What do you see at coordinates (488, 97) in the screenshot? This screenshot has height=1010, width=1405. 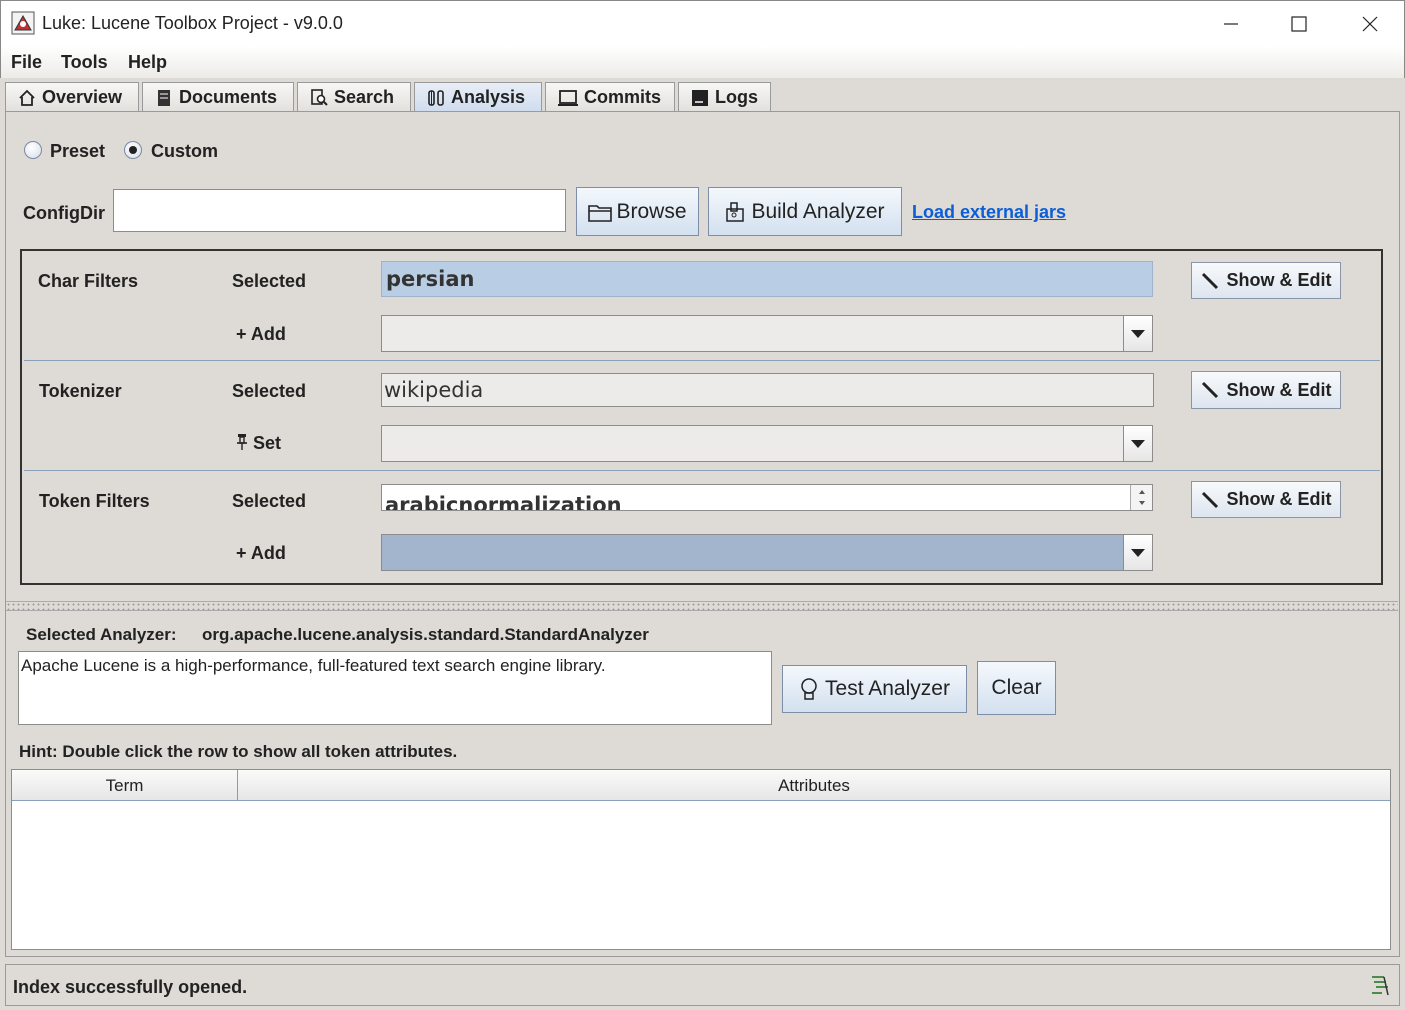 I see `tab-analysis-label: Analysis` at bounding box center [488, 97].